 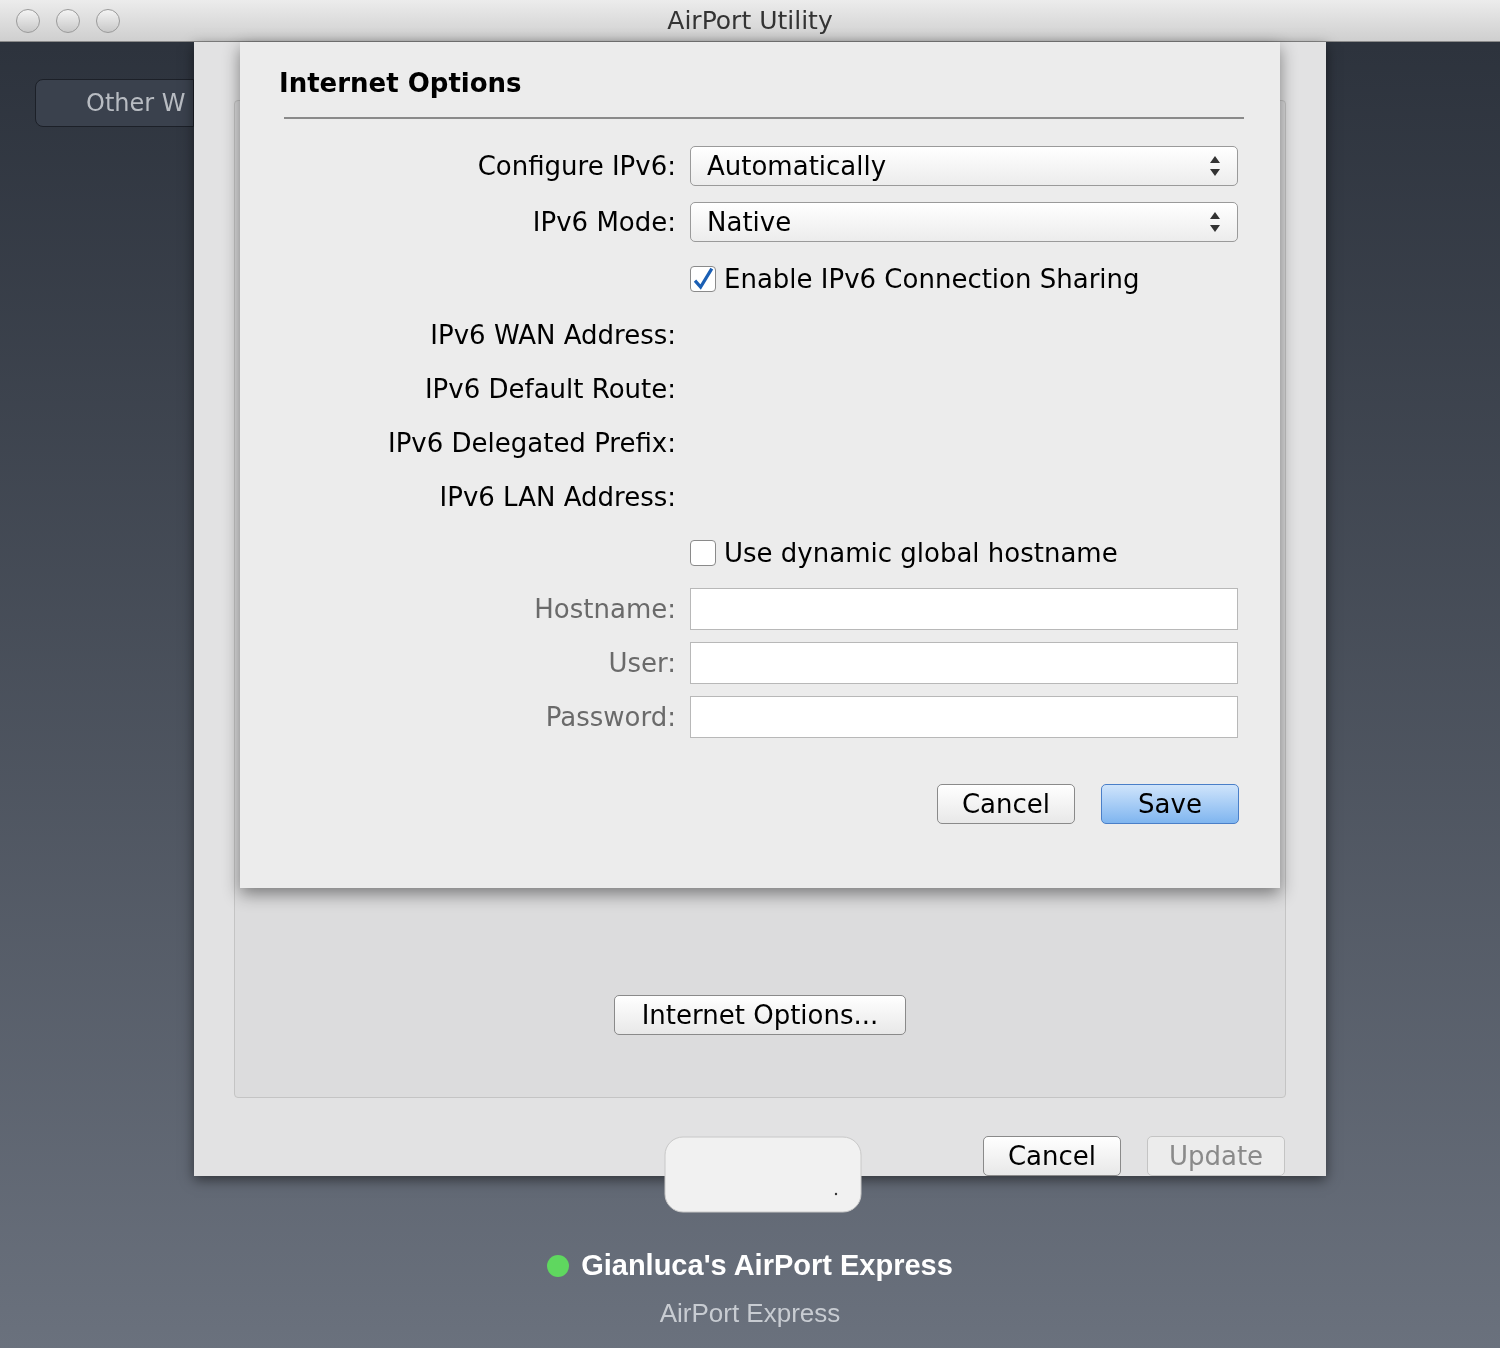 What do you see at coordinates (750, 20) in the screenshot?
I see `window-title: AirPort Utility` at bounding box center [750, 20].